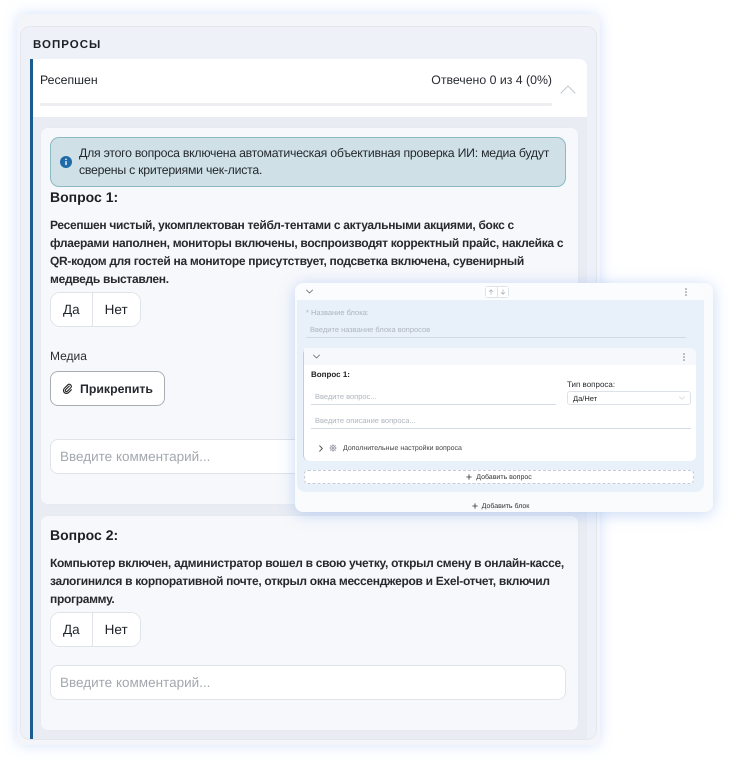 The height and width of the screenshot is (760, 729). Describe the element at coordinates (84, 535) in the screenshot. I see `question-title: Вопрос 2:` at that location.